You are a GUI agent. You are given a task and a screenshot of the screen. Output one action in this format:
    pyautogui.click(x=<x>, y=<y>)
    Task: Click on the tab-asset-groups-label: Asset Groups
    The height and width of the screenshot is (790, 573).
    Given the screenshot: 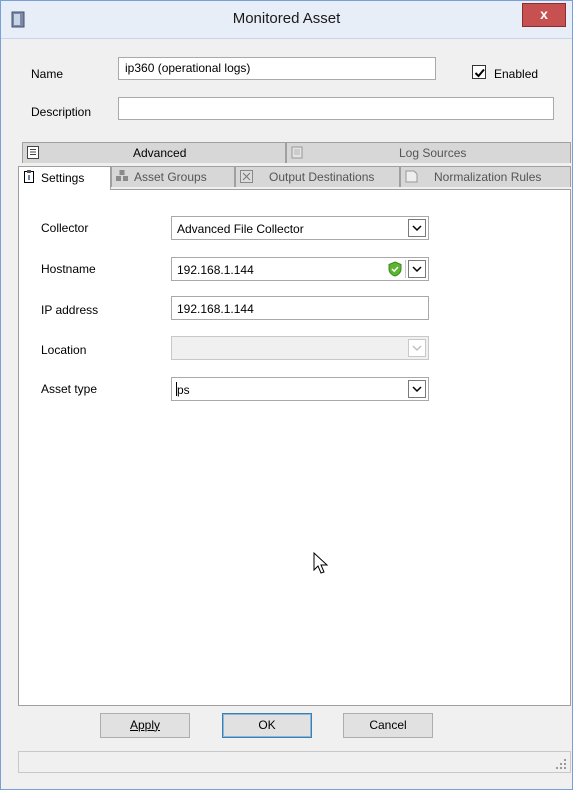 What is the action you would take?
    pyautogui.click(x=170, y=177)
    